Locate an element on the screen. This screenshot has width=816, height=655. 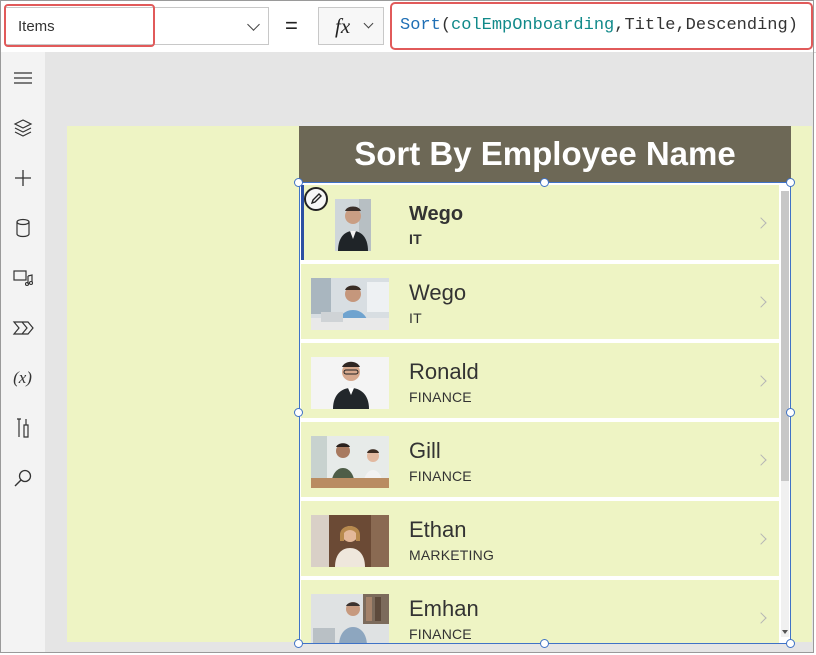
employee-name: Ethan is located at coordinates (438, 529).